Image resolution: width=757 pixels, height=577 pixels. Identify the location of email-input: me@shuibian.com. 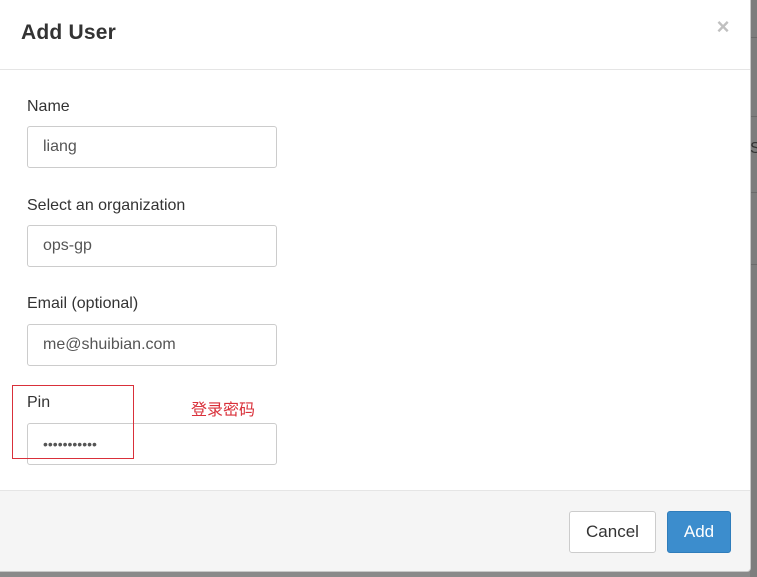
(152, 345).